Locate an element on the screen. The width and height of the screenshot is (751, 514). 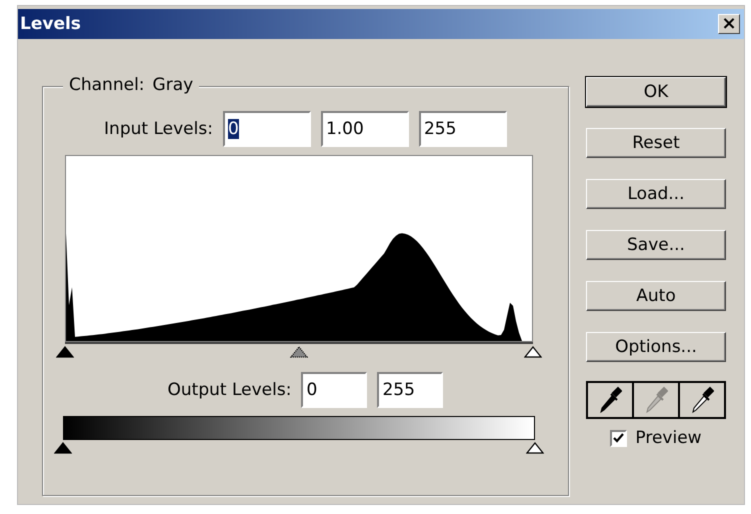
dialog-button: Reset is located at coordinates (656, 143).